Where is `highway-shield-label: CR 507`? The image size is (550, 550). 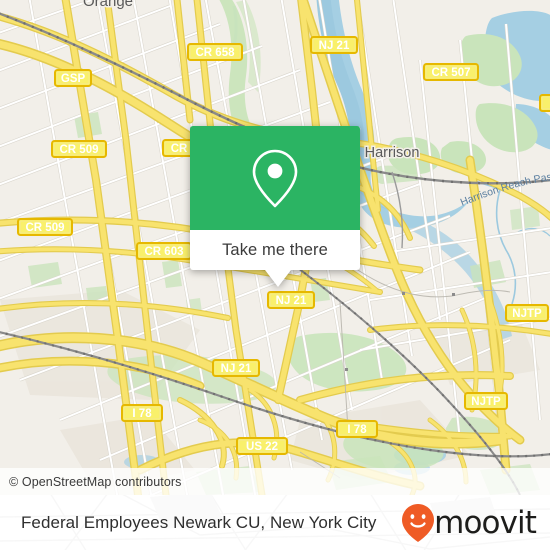
highway-shield-label: CR 507 is located at coordinates (451, 73).